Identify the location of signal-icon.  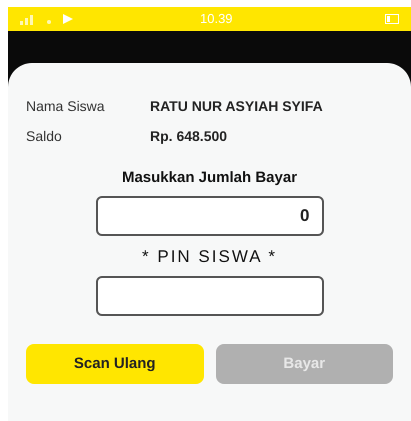
(28, 19).